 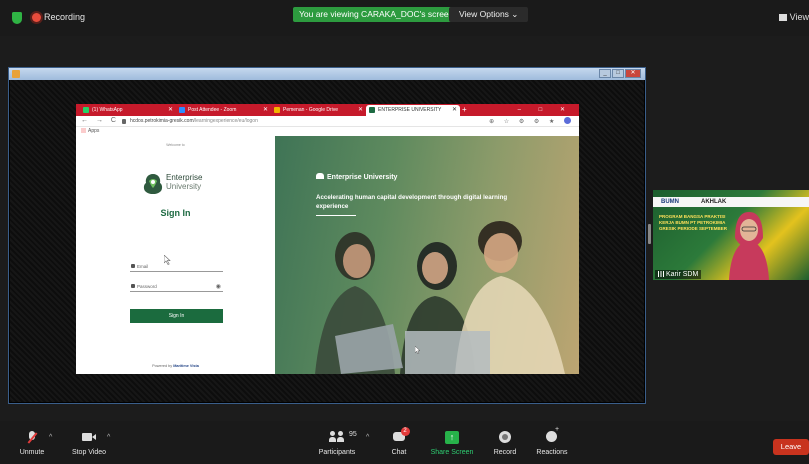 What do you see at coordinates (337, 452) in the screenshot?
I see `participants-label: Participants` at bounding box center [337, 452].